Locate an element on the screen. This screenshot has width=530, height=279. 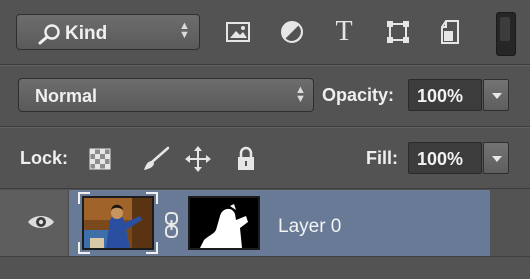
lock-position-move-icon is located at coordinates (198, 159).